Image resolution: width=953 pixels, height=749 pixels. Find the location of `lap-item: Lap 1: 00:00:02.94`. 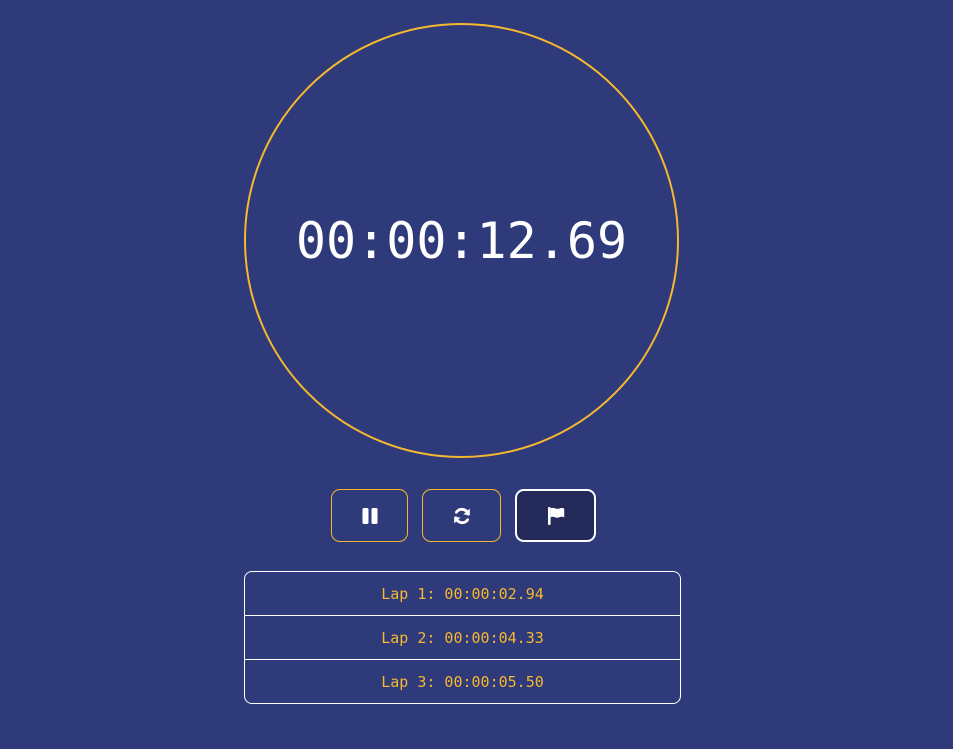

lap-item: Lap 1: 00:00:02.94 is located at coordinates (462, 594).